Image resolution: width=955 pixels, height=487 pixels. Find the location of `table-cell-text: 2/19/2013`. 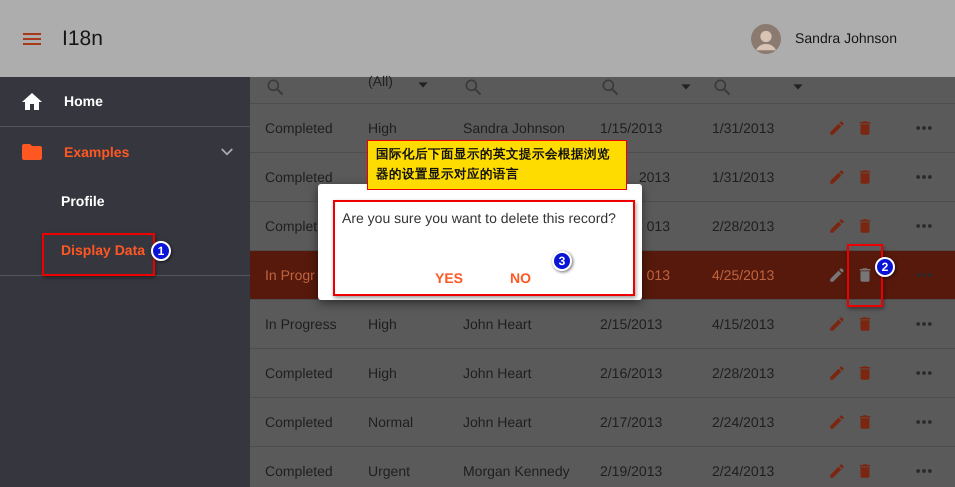

table-cell-text: 2/19/2013 is located at coordinates (631, 471).